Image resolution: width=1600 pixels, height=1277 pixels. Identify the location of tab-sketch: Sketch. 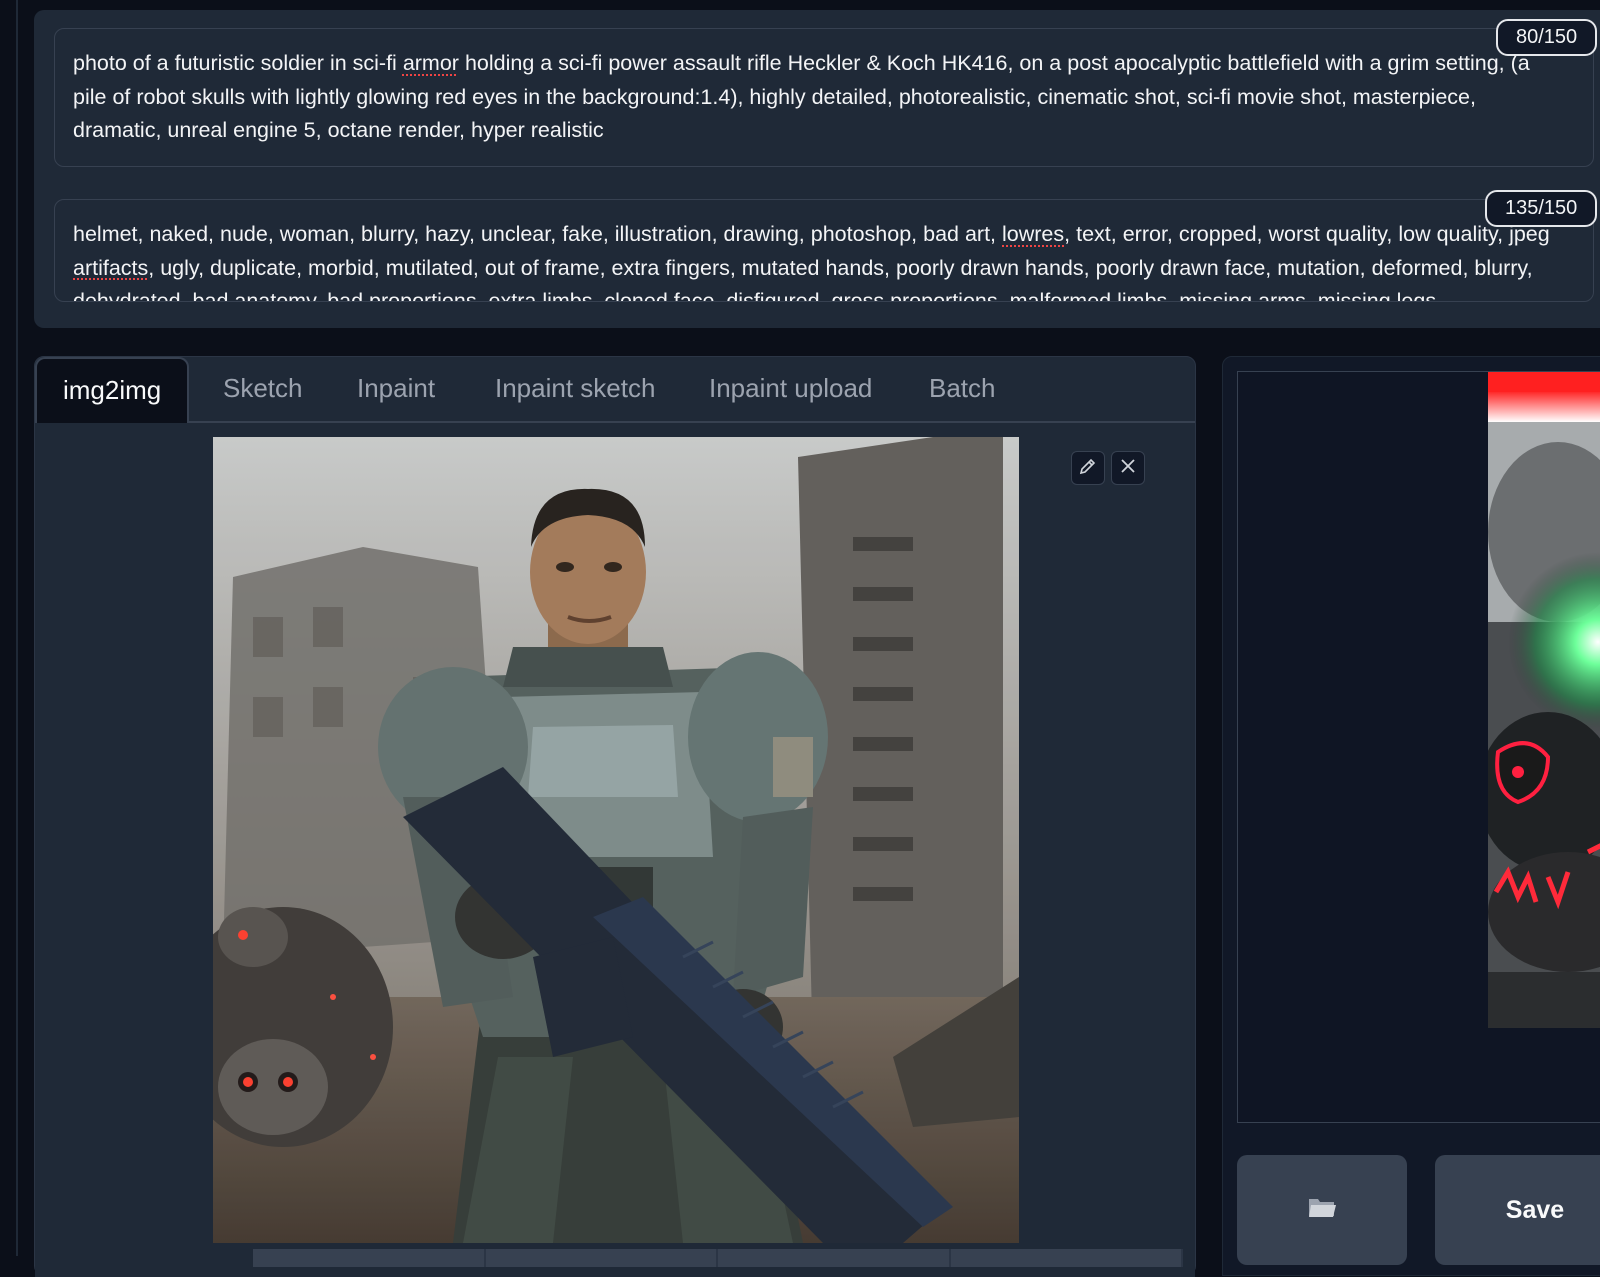
(263, 390).